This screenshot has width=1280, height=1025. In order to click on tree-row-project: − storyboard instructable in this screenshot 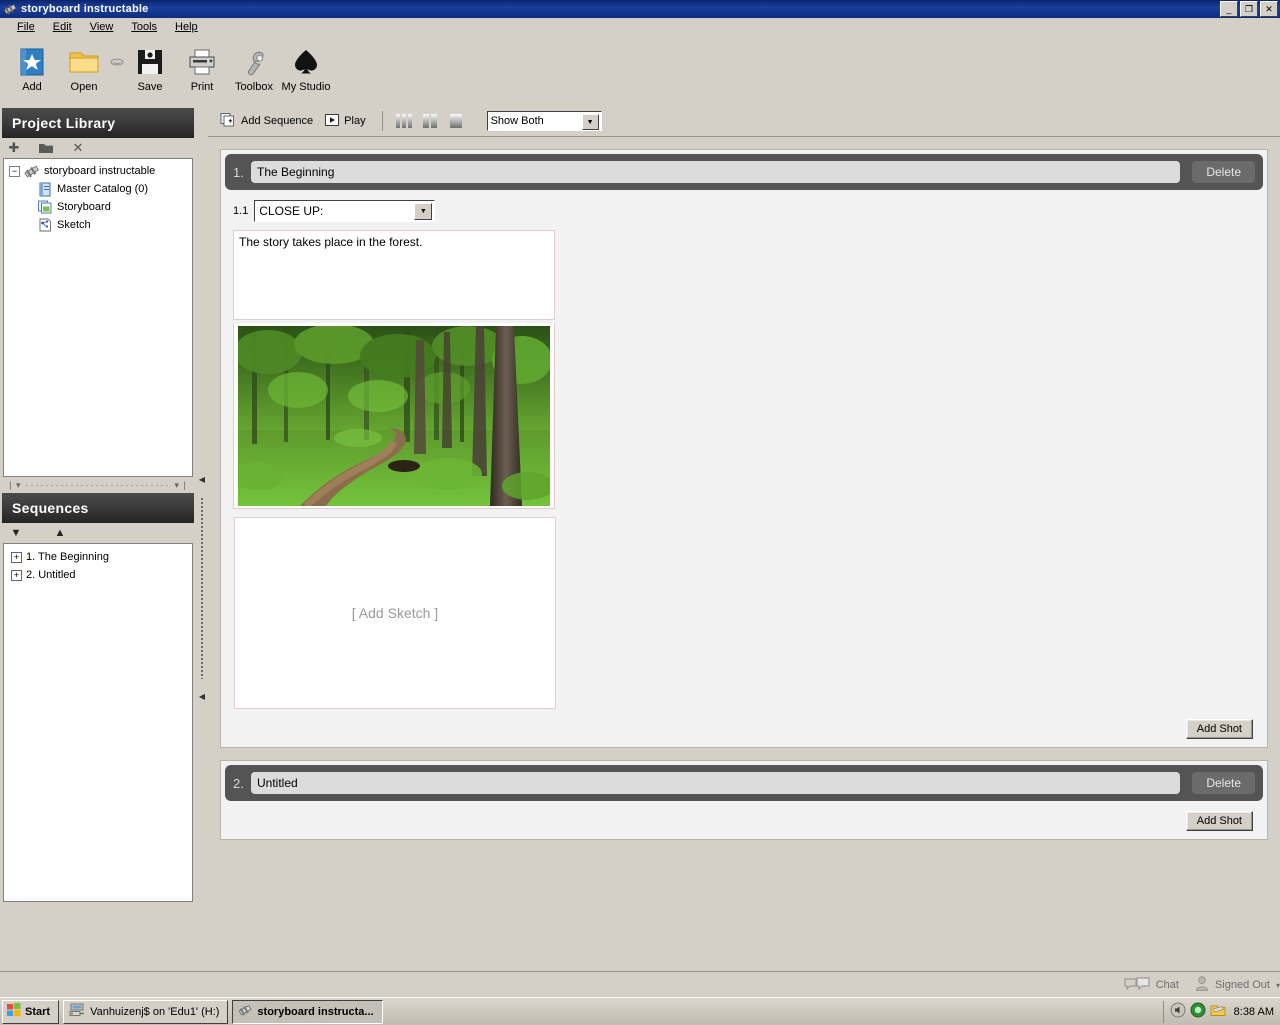, I will do `click(99, 171)`.